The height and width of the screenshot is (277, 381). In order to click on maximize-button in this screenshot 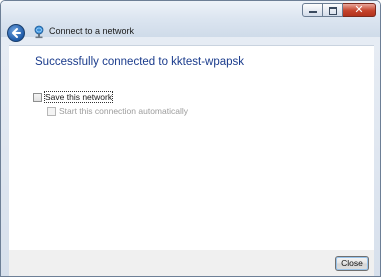, I will do `click(333, 10)`.